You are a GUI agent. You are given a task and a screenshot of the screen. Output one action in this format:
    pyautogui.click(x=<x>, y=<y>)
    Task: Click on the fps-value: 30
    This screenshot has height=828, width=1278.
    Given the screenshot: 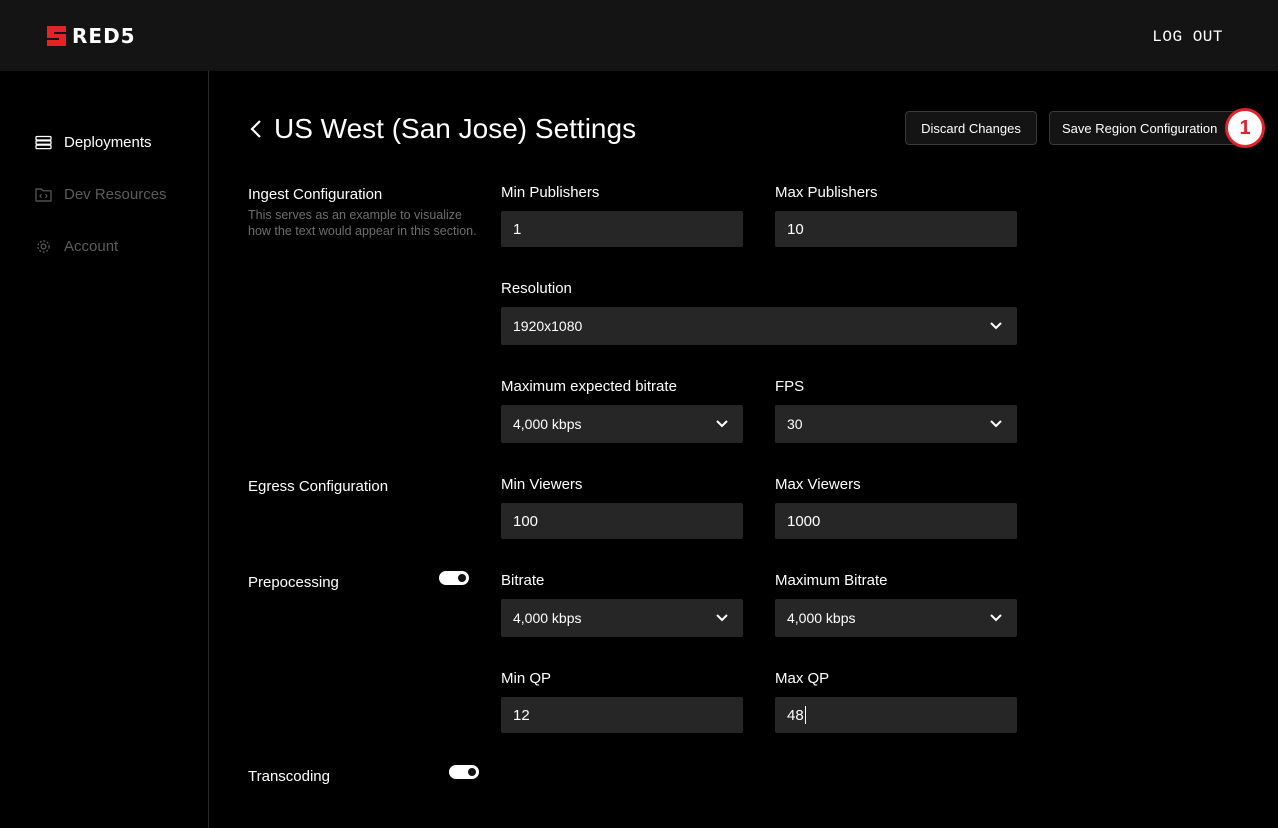 What is the action you would take?
    pyautogui.click(x=795, y=424)
    